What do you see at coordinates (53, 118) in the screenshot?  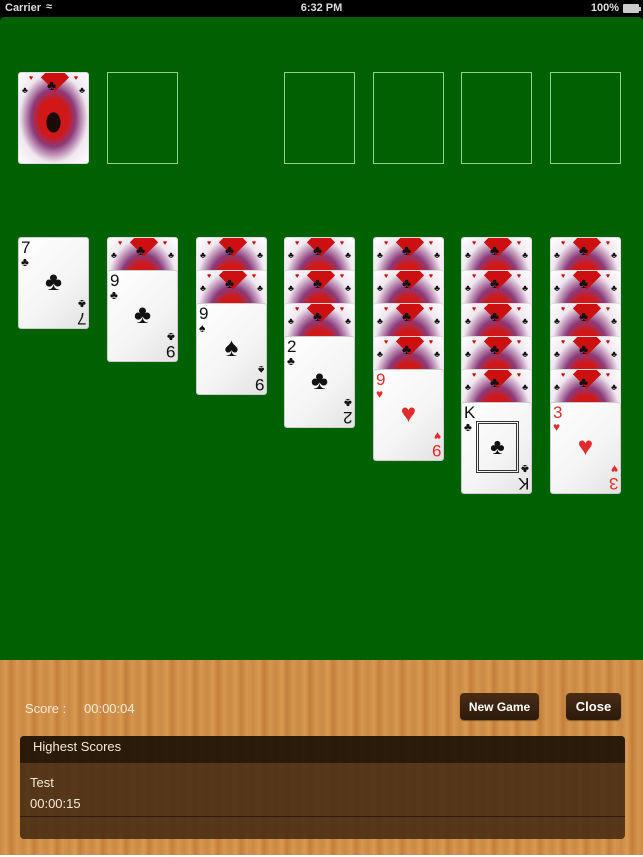 I see `stock-pile: ♥ ♥ ♣ ♣ ♣` at bounding box center [53, 118].